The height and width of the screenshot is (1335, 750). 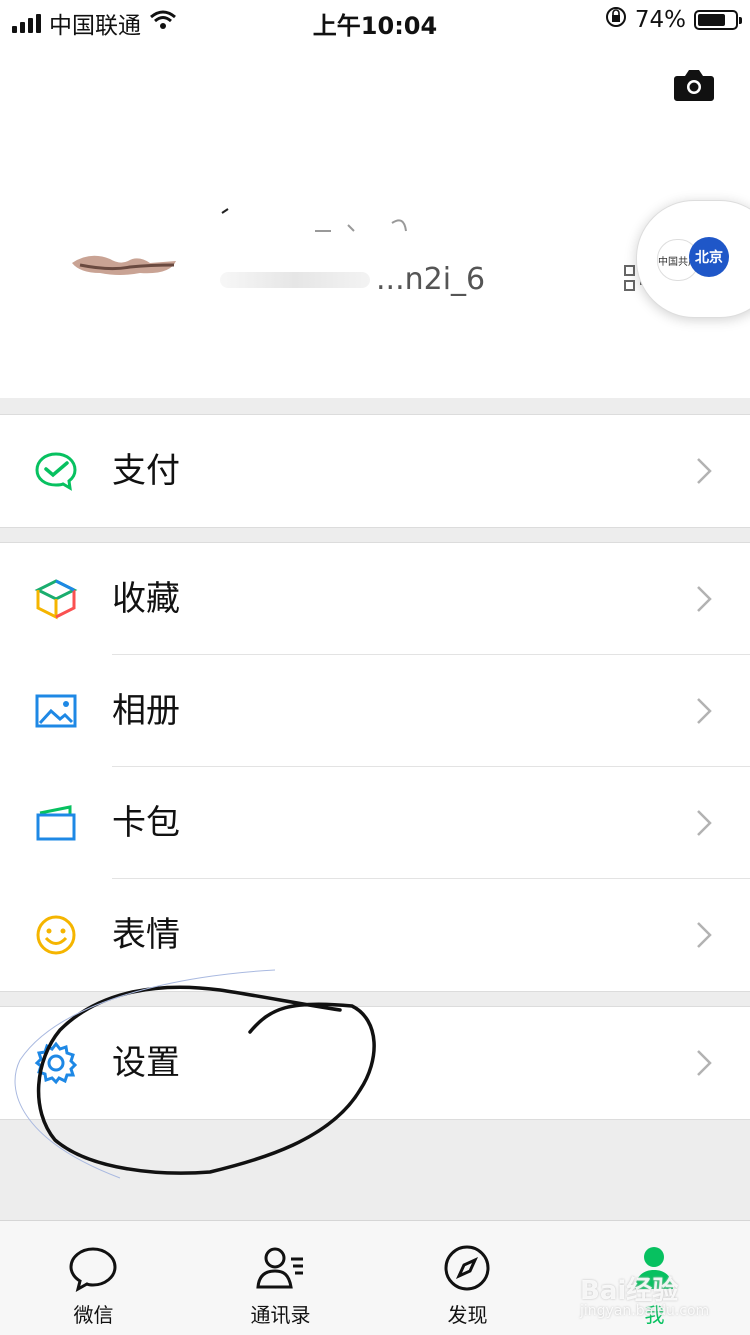 I want to click on wechat-id: ...n2i_6, so click(x=352, y=279).